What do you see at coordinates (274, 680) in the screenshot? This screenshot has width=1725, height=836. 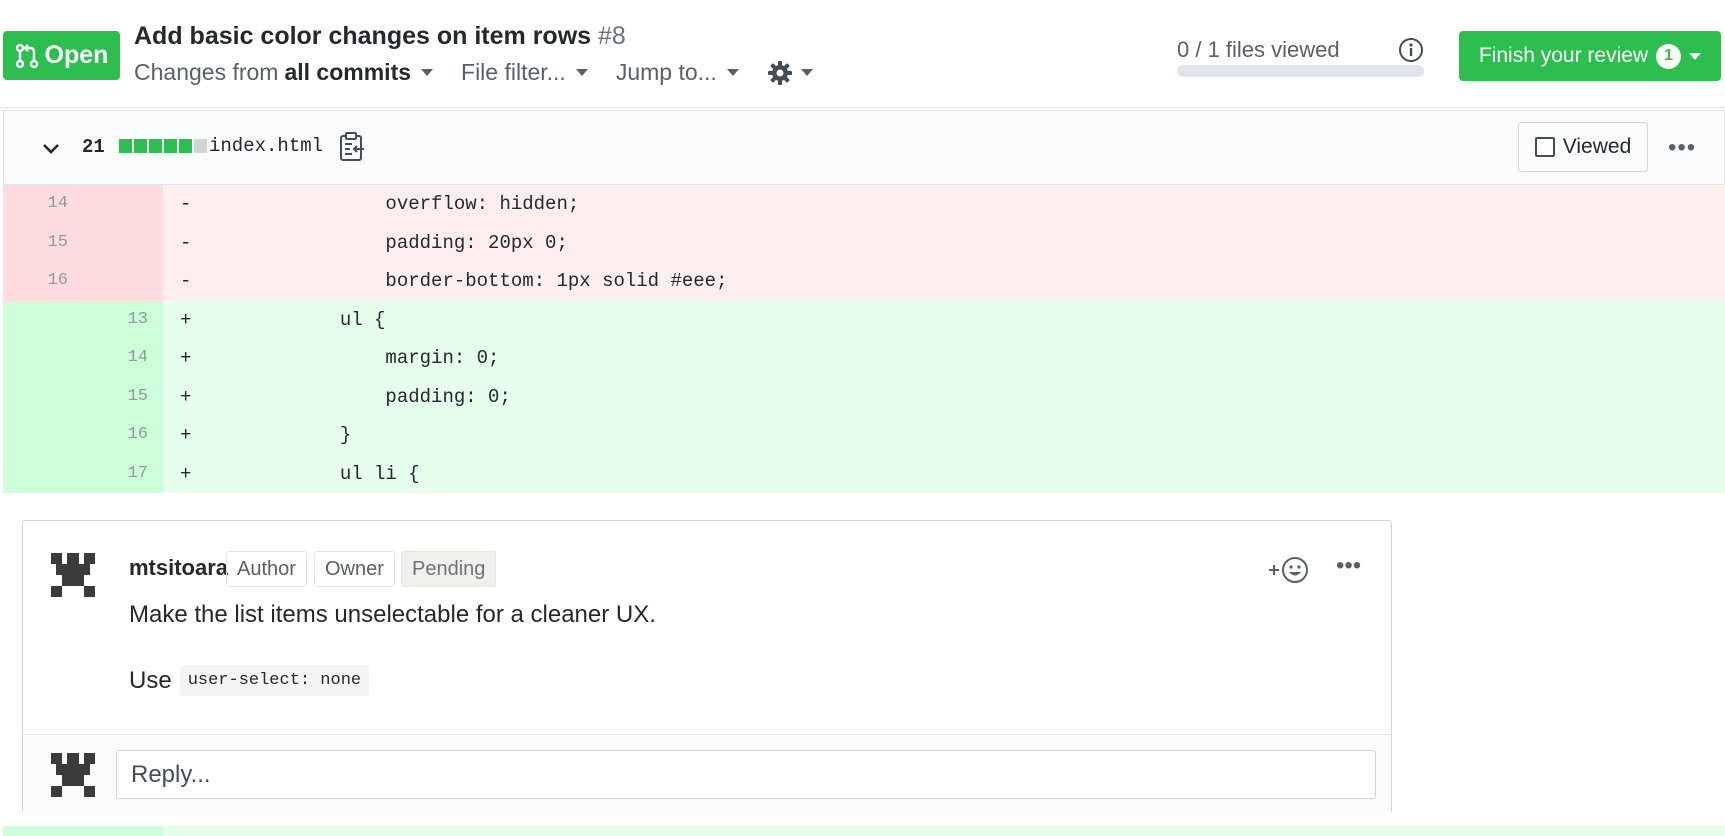 I see `inline-code: user-select: none` at bounding box center [274, 680].